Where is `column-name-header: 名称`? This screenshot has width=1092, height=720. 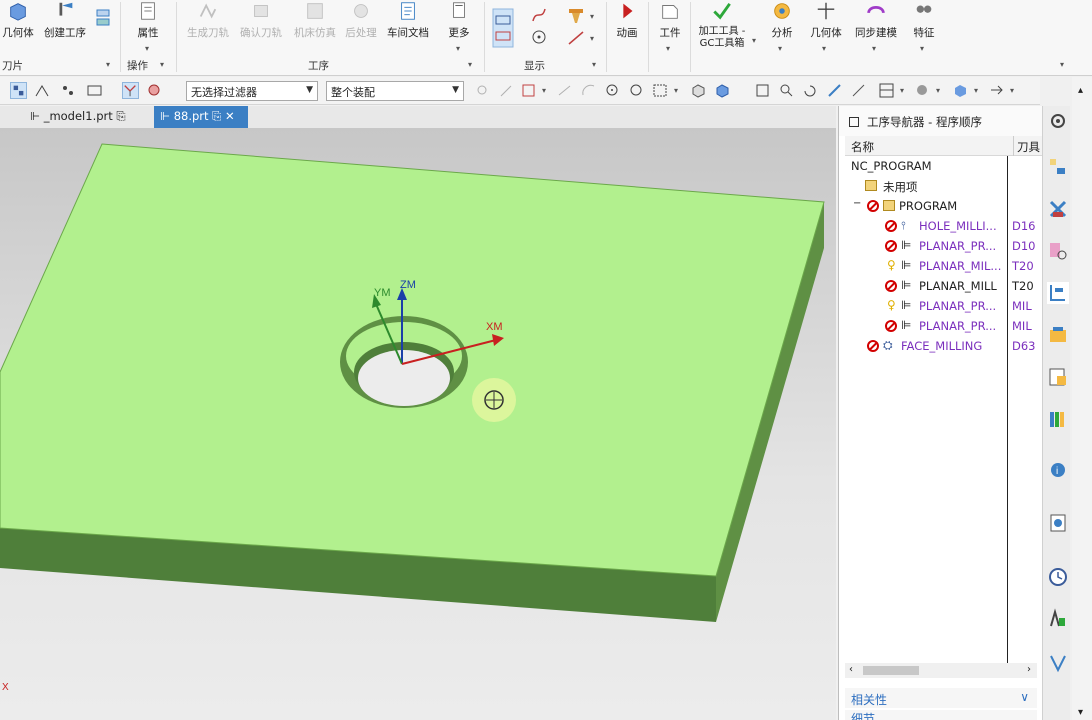
column-name-header: 名称 is located at coordinates (862, 147).